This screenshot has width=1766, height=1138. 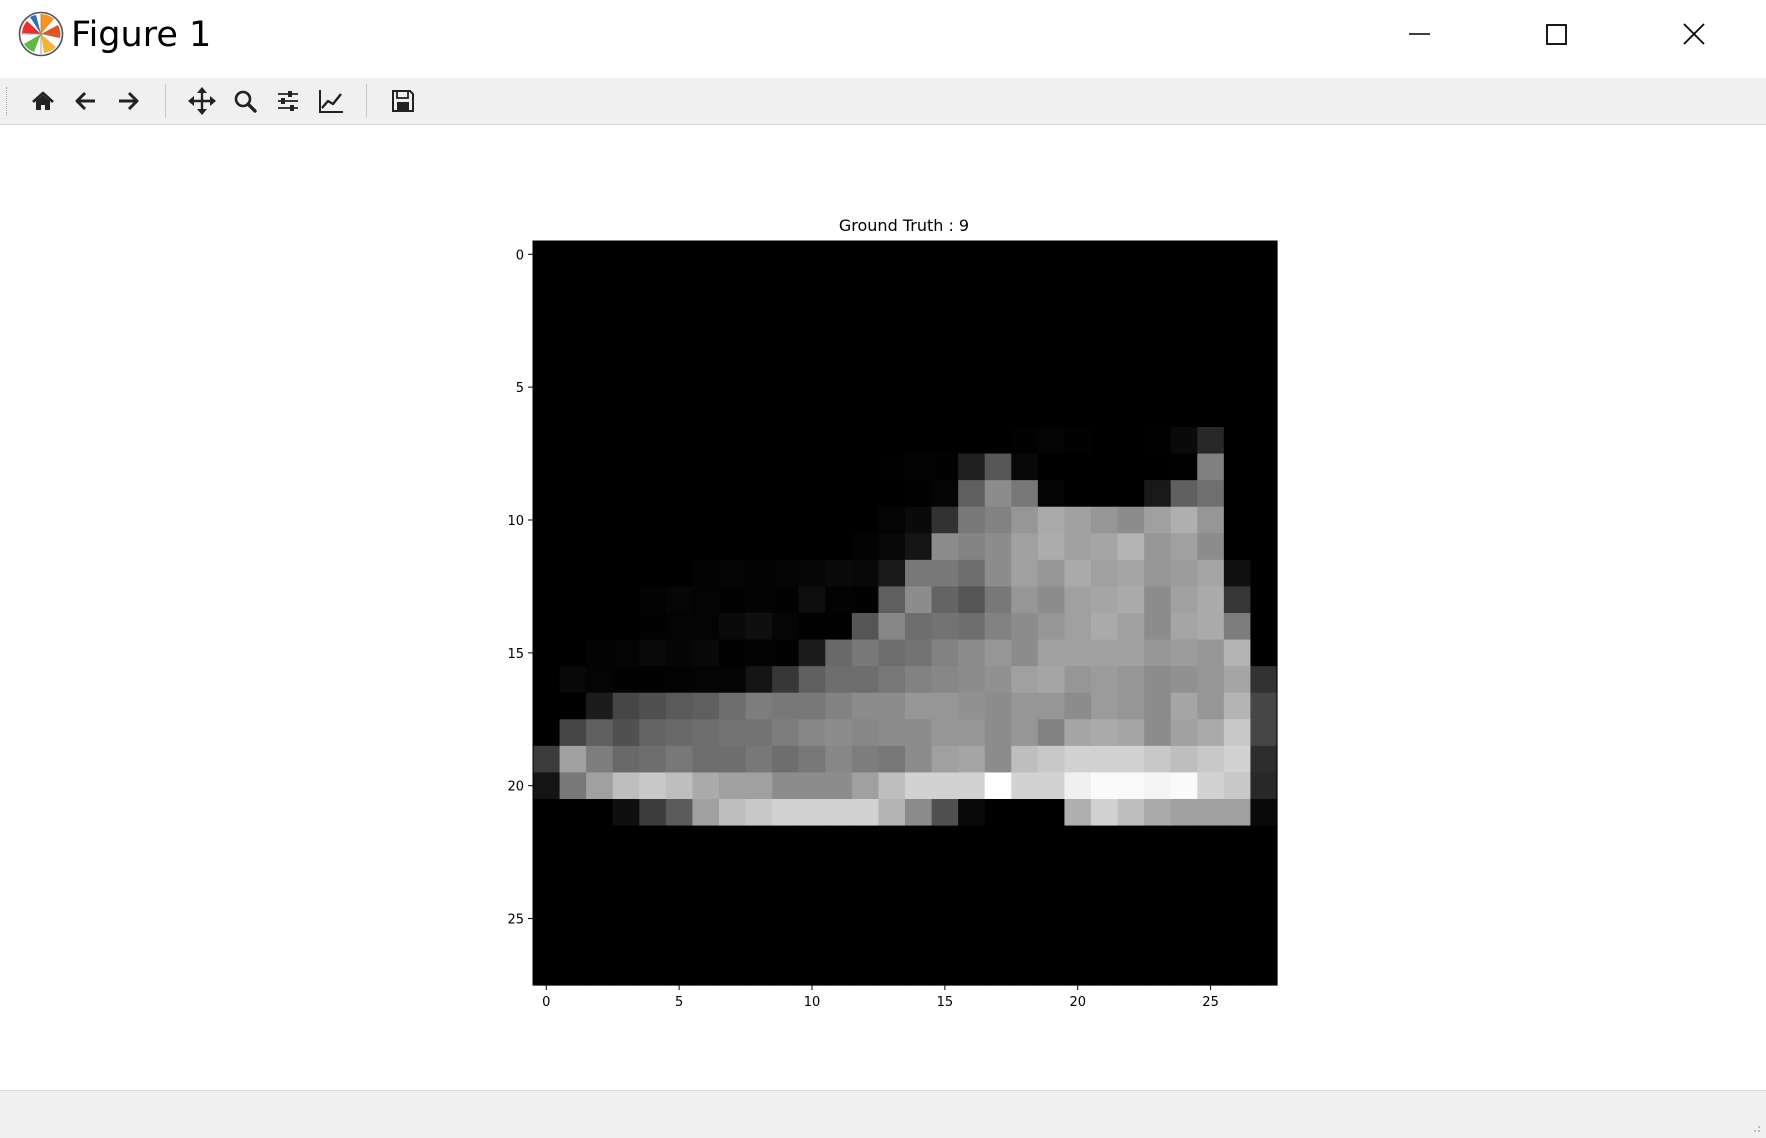 I want to click on pan-button, so click(x=202, y=101).